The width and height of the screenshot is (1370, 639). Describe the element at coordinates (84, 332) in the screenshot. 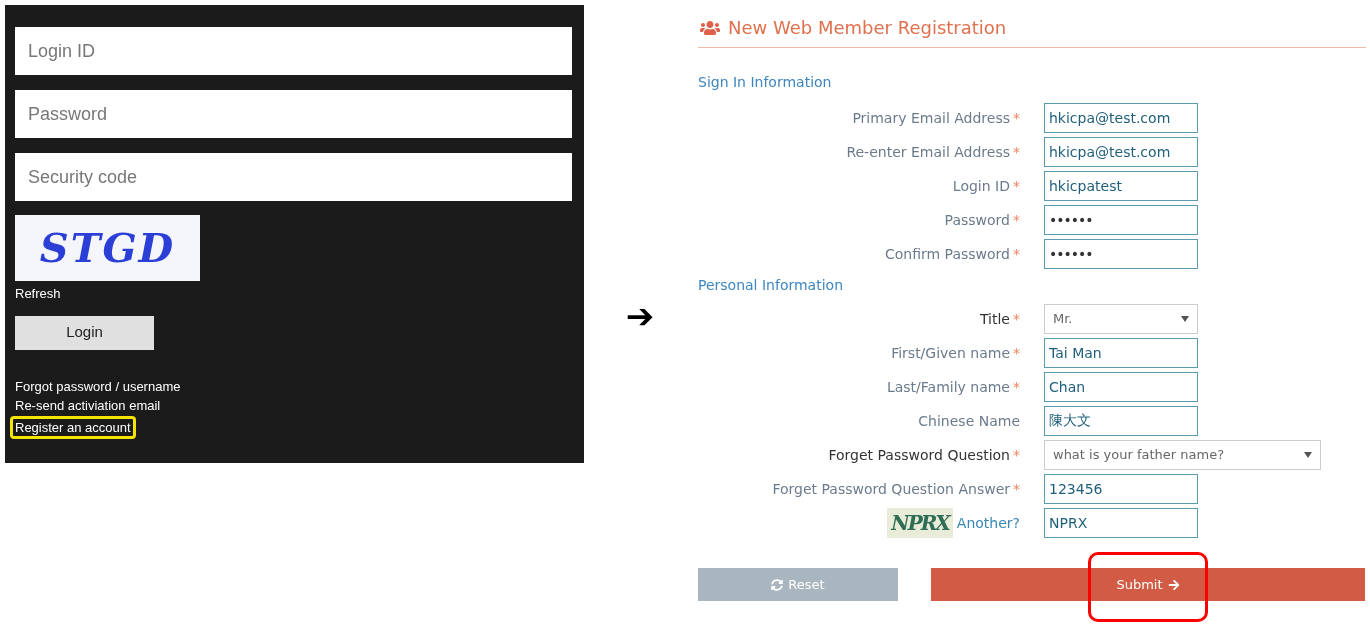

I see `login-button: Login` at that location.